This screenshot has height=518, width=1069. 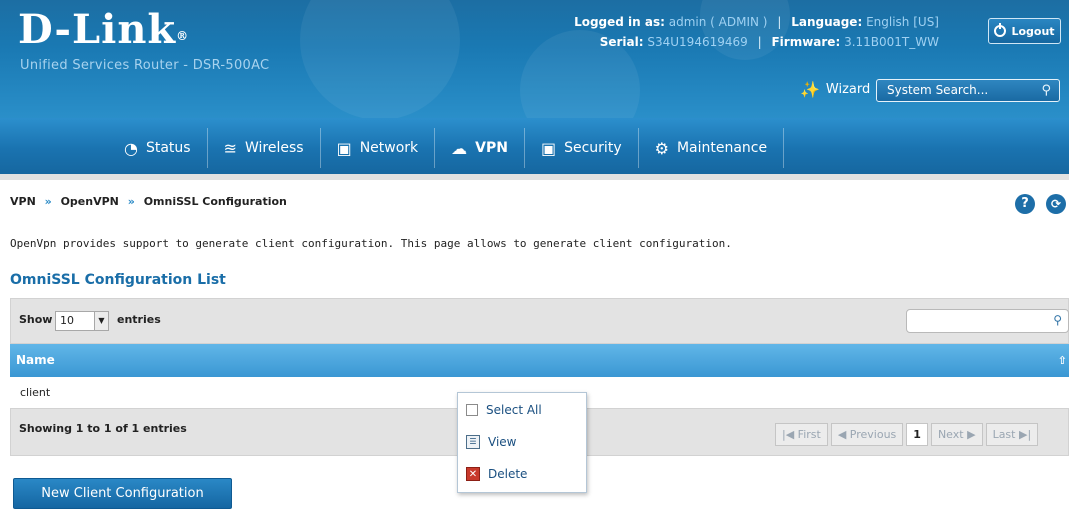 I want to click on breadcrumb-current: OmniSSL Configuration, so click(x=215, y=201).